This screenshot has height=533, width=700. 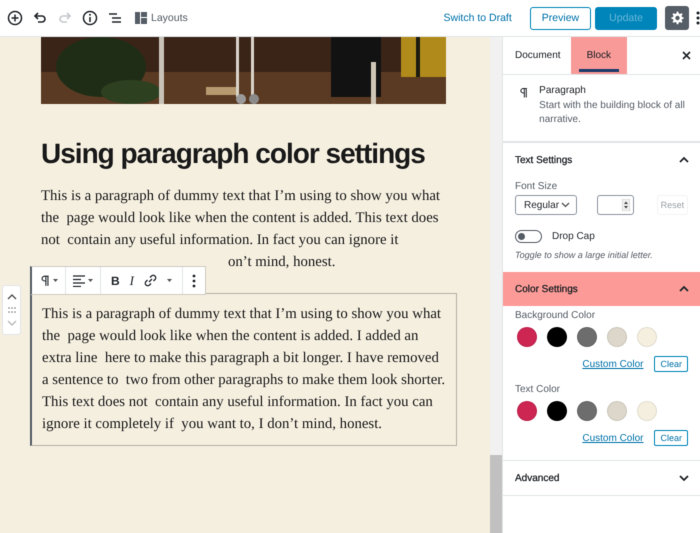 What do you see at coordinates (538, 389) in the screenshot?
I see `field-label: Text Color` at bounding box center [538, 389].